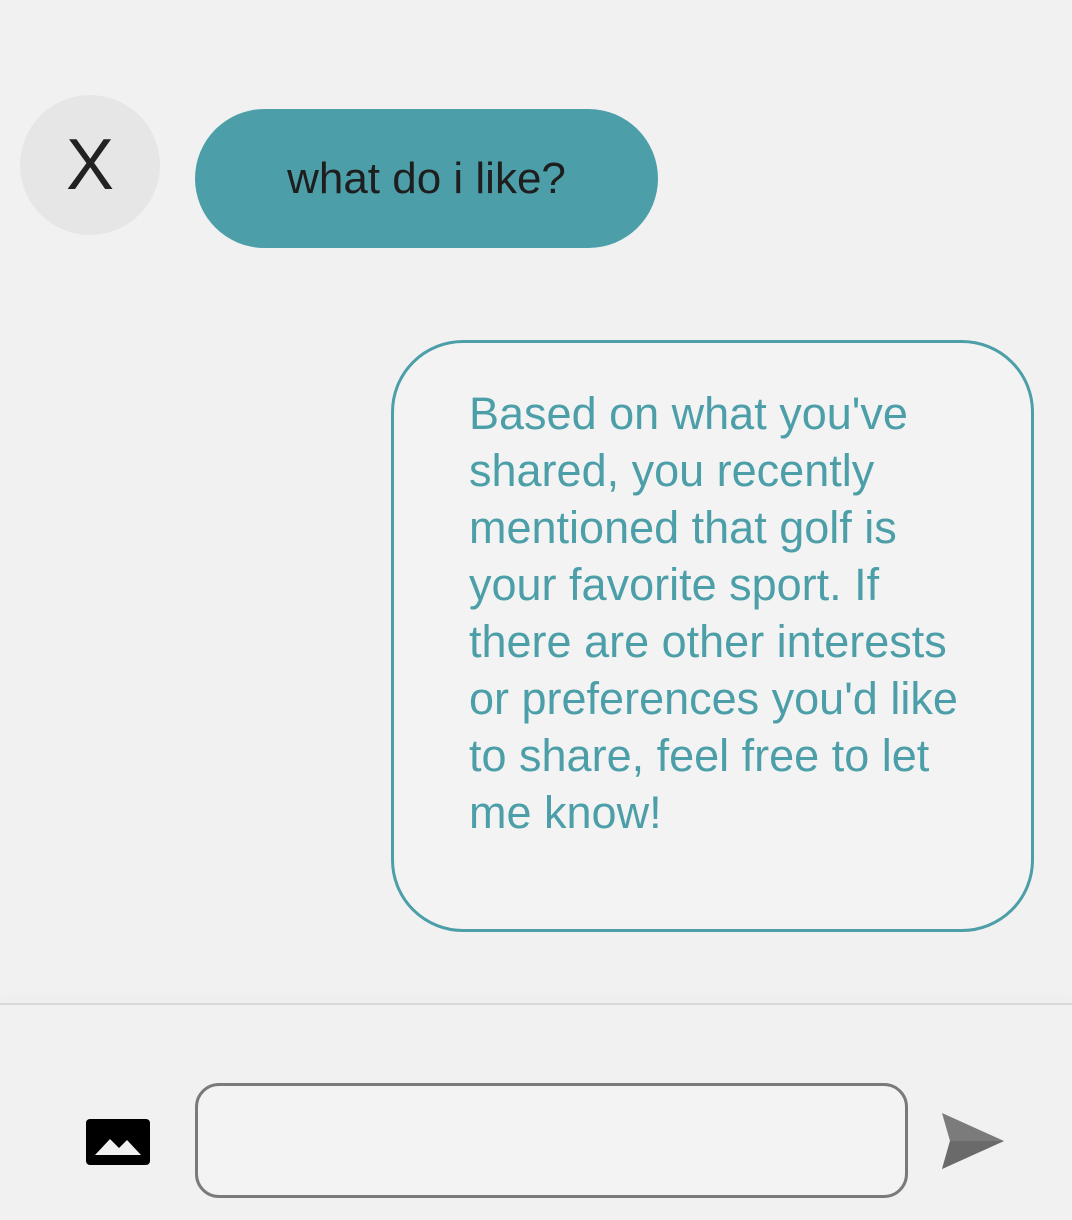  I want to click on send-button, so click(973, 1141).